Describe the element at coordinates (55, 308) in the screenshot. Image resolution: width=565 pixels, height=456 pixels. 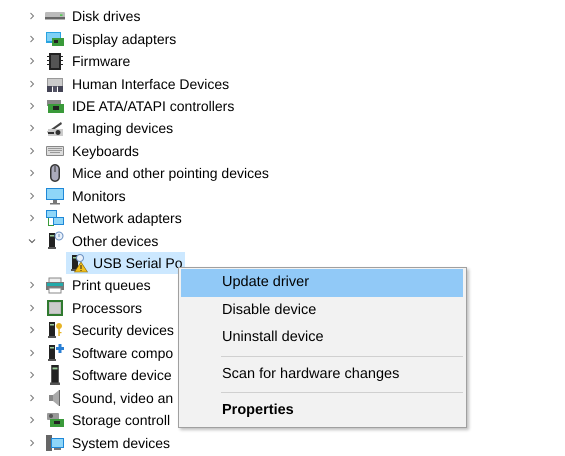
I see `processor-icon` at that location.